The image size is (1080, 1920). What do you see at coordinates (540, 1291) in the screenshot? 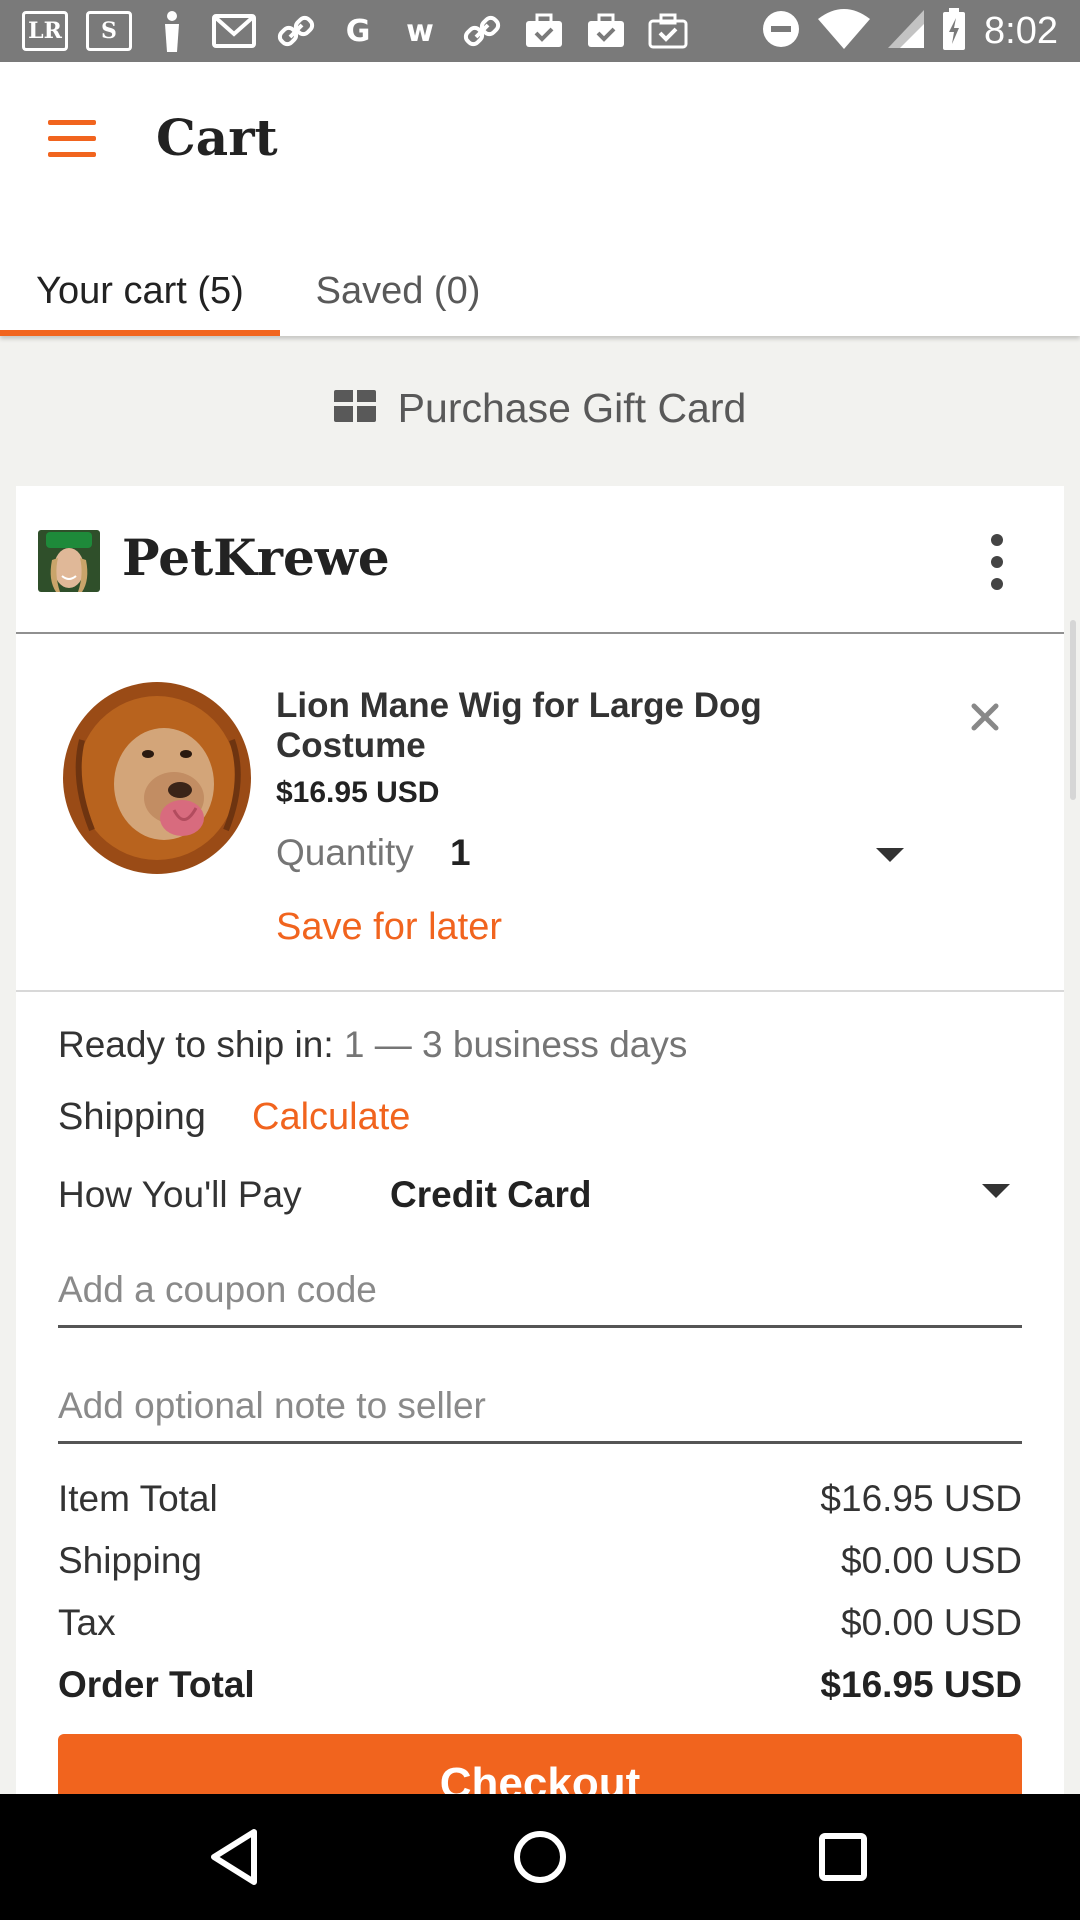
I see `coupon-code-input` at bounding box center [540, 1291].